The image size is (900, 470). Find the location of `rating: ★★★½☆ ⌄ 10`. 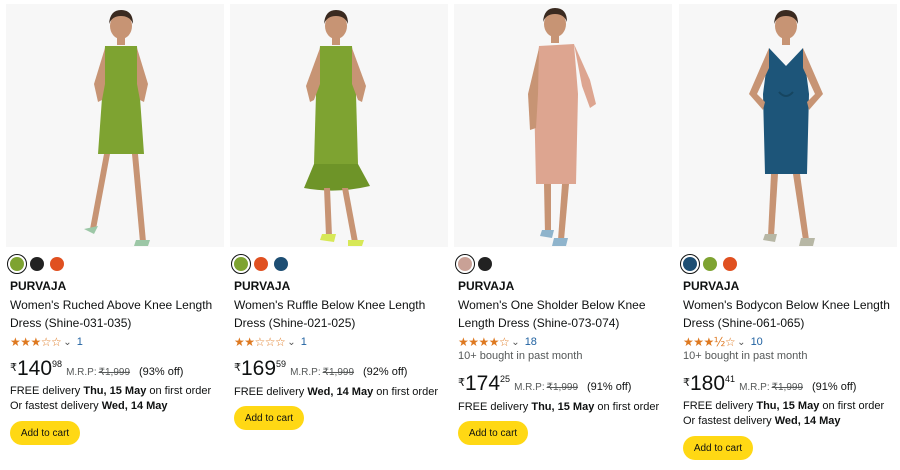

rating: ★★★½☆ ⌄ 10 is located at coordinates (723, 342).